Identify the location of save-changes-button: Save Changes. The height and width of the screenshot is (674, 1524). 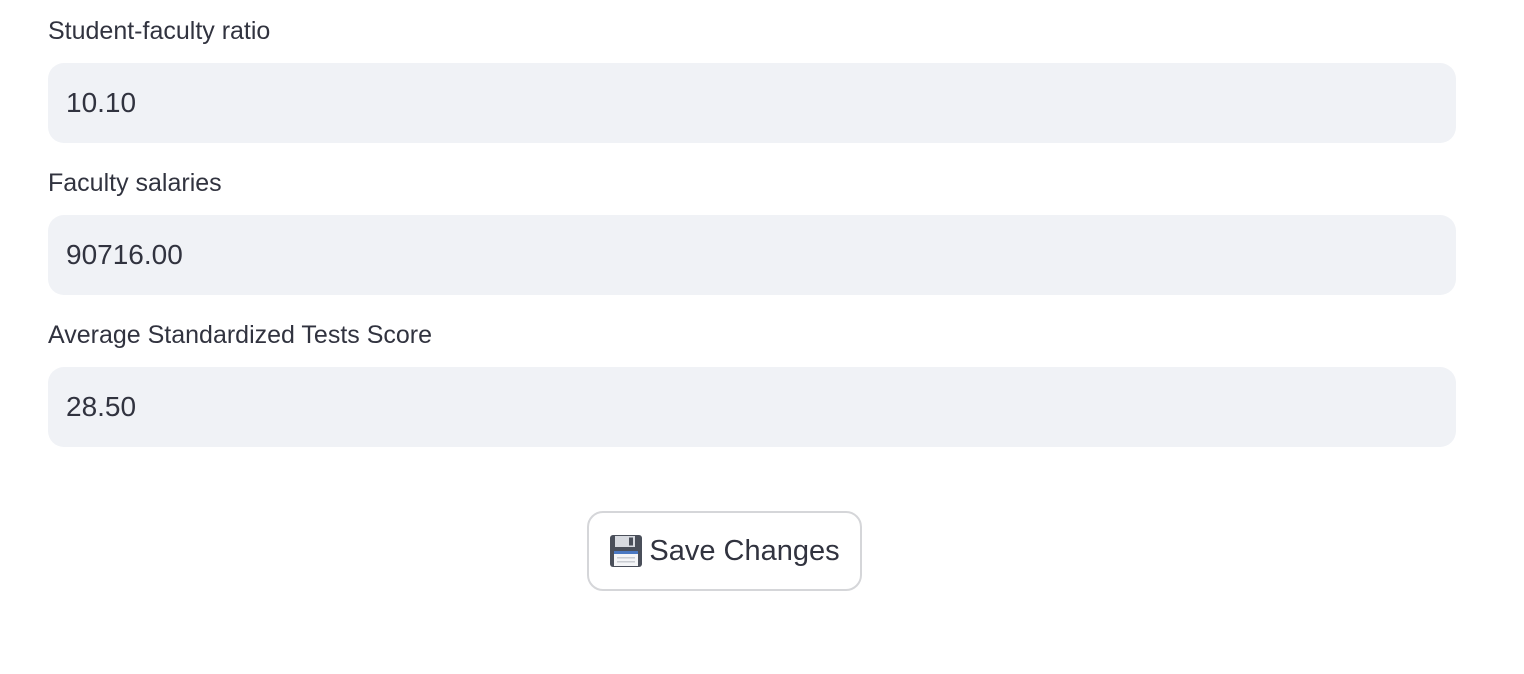
(724, 551).